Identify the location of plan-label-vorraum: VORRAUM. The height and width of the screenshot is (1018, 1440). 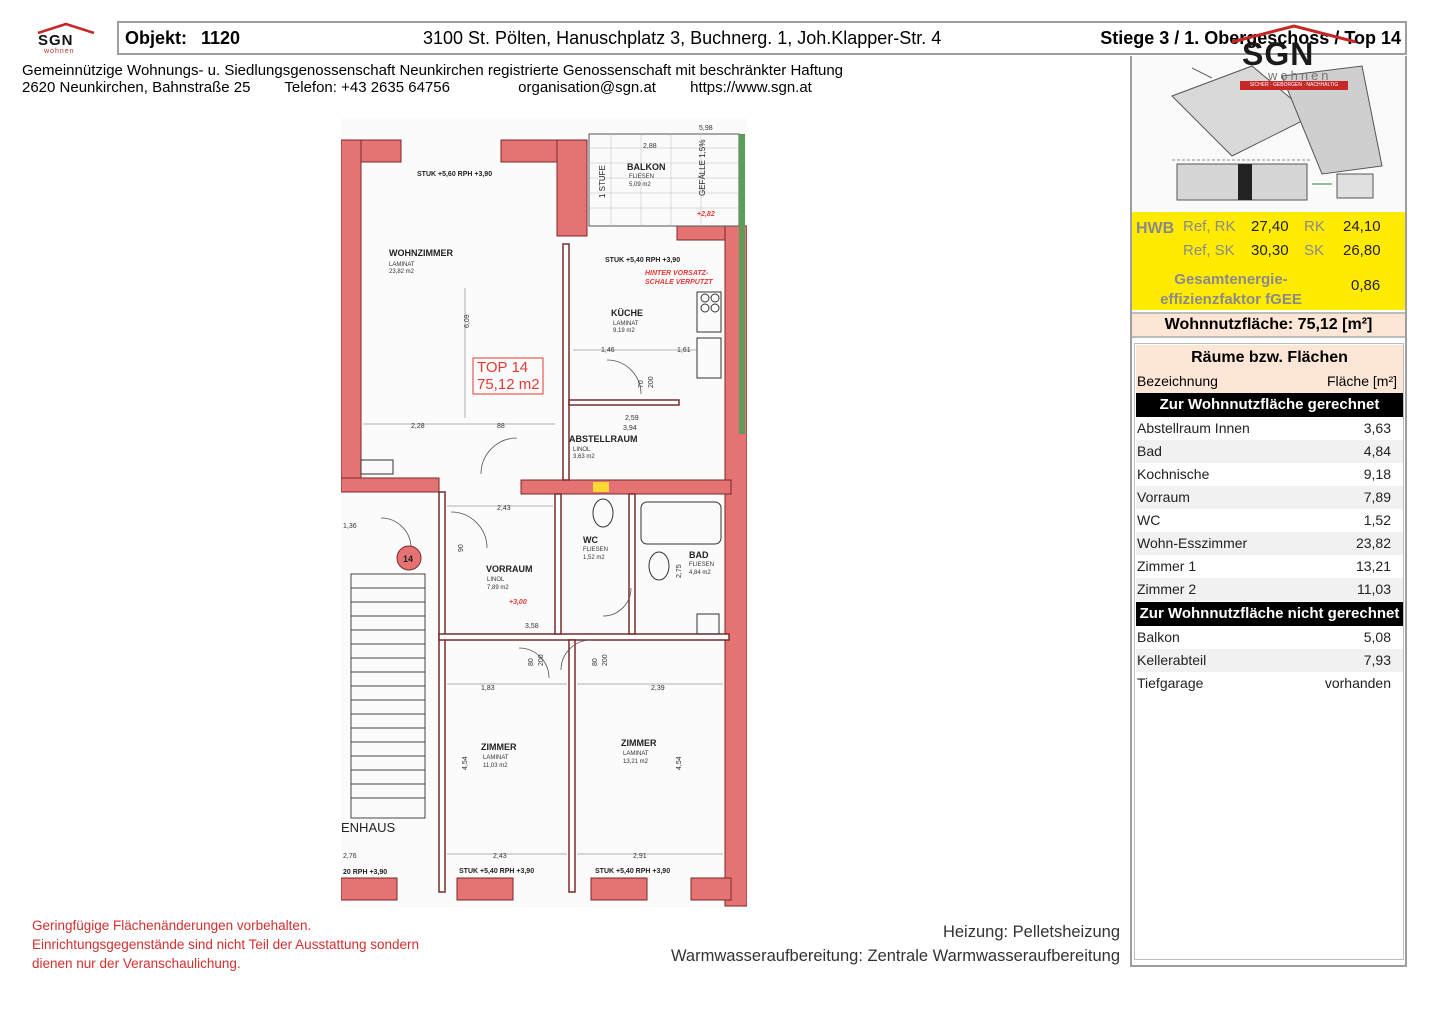
(509, 569).